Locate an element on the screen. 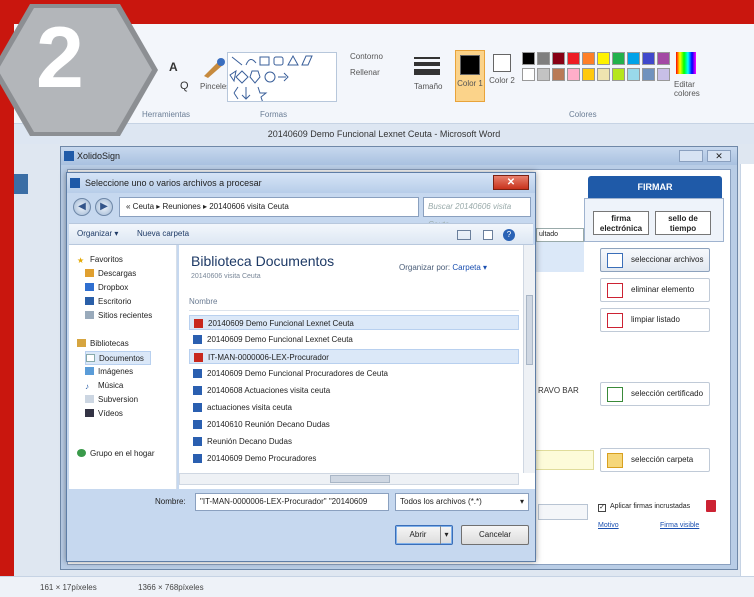 Image resolution: width=754 pixels, height=597 pixels. motivo-link: Motivo is located at coordinates (608, 525).